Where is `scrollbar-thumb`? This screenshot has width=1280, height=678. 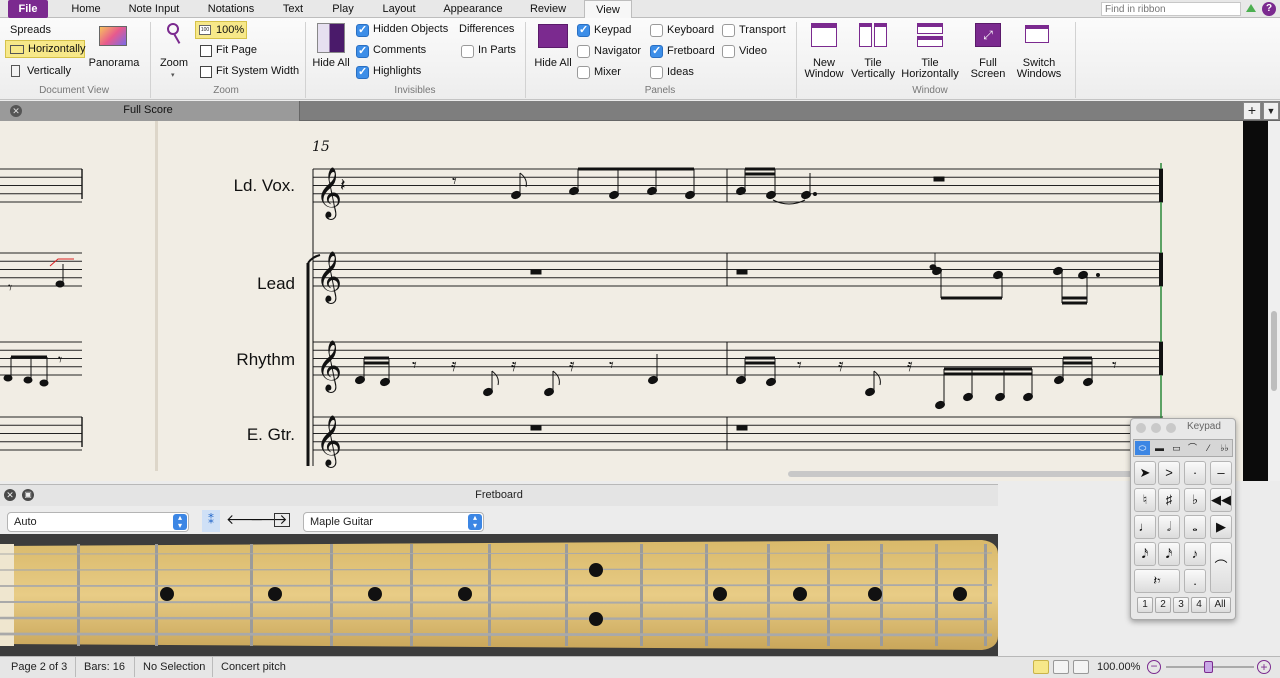
scrollbar-thumb is located at coordinates (1274, 351).